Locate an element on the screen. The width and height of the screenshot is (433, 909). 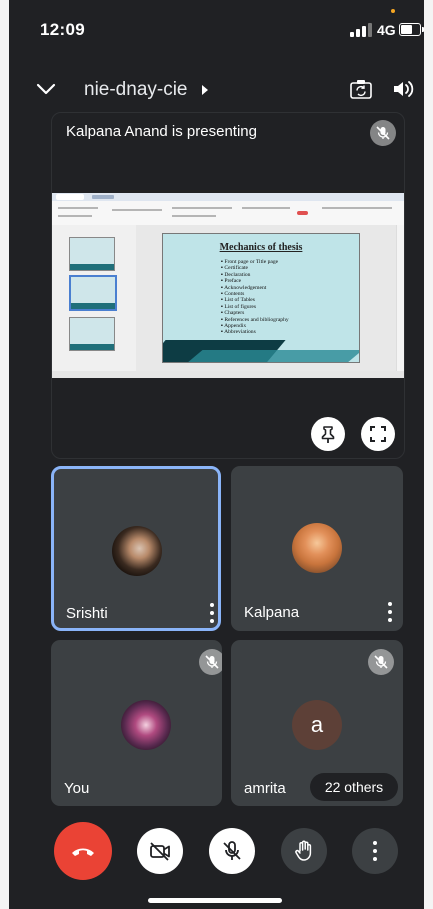
end-call-icon is located at coordinates (83, 852).